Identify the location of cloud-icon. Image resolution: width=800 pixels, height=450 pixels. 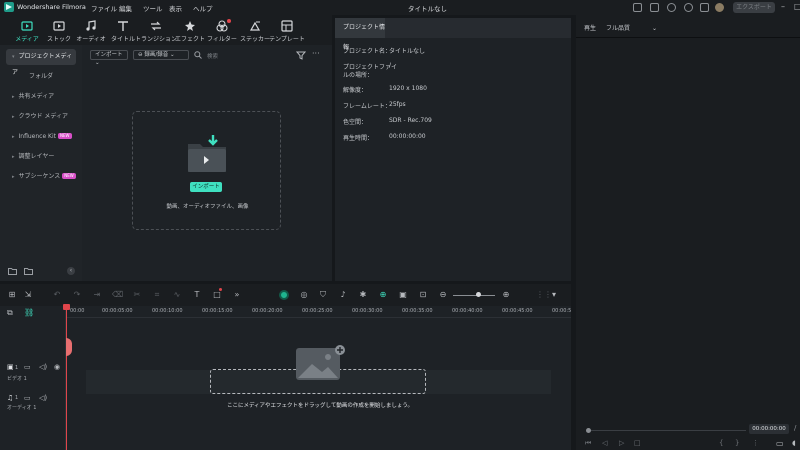
(671, 7).